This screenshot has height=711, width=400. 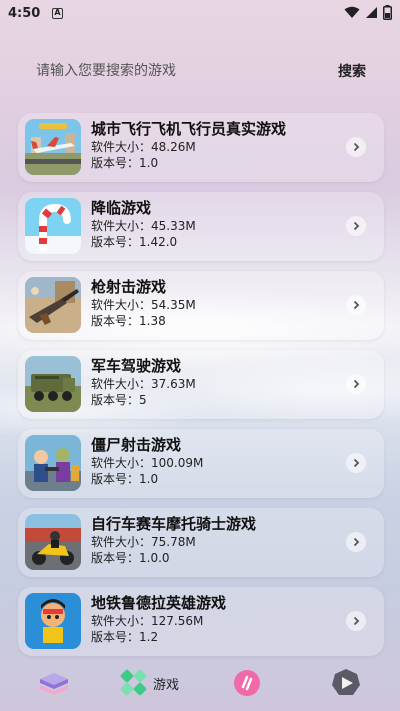 I want to click on signal-icon, so click(x=371, y=12).